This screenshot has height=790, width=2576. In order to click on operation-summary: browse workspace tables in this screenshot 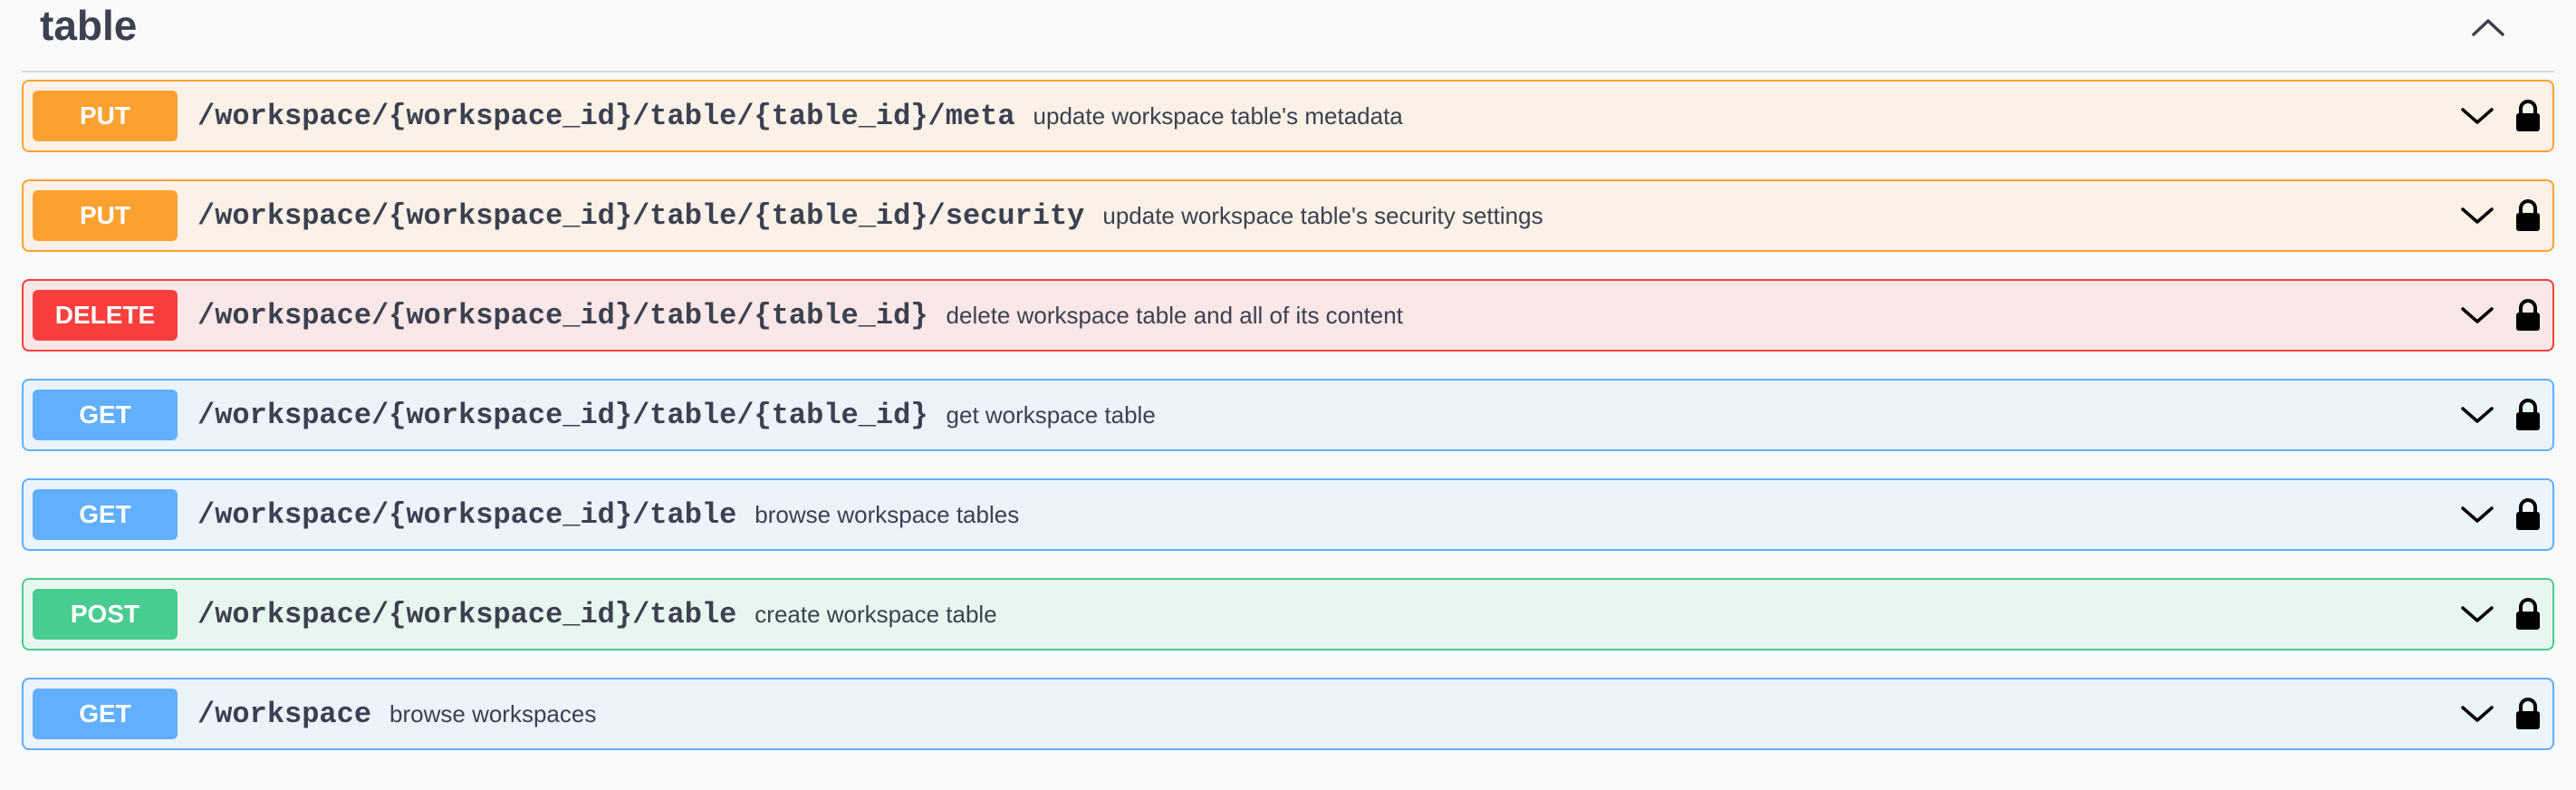, I will do `click(887, 514)`.